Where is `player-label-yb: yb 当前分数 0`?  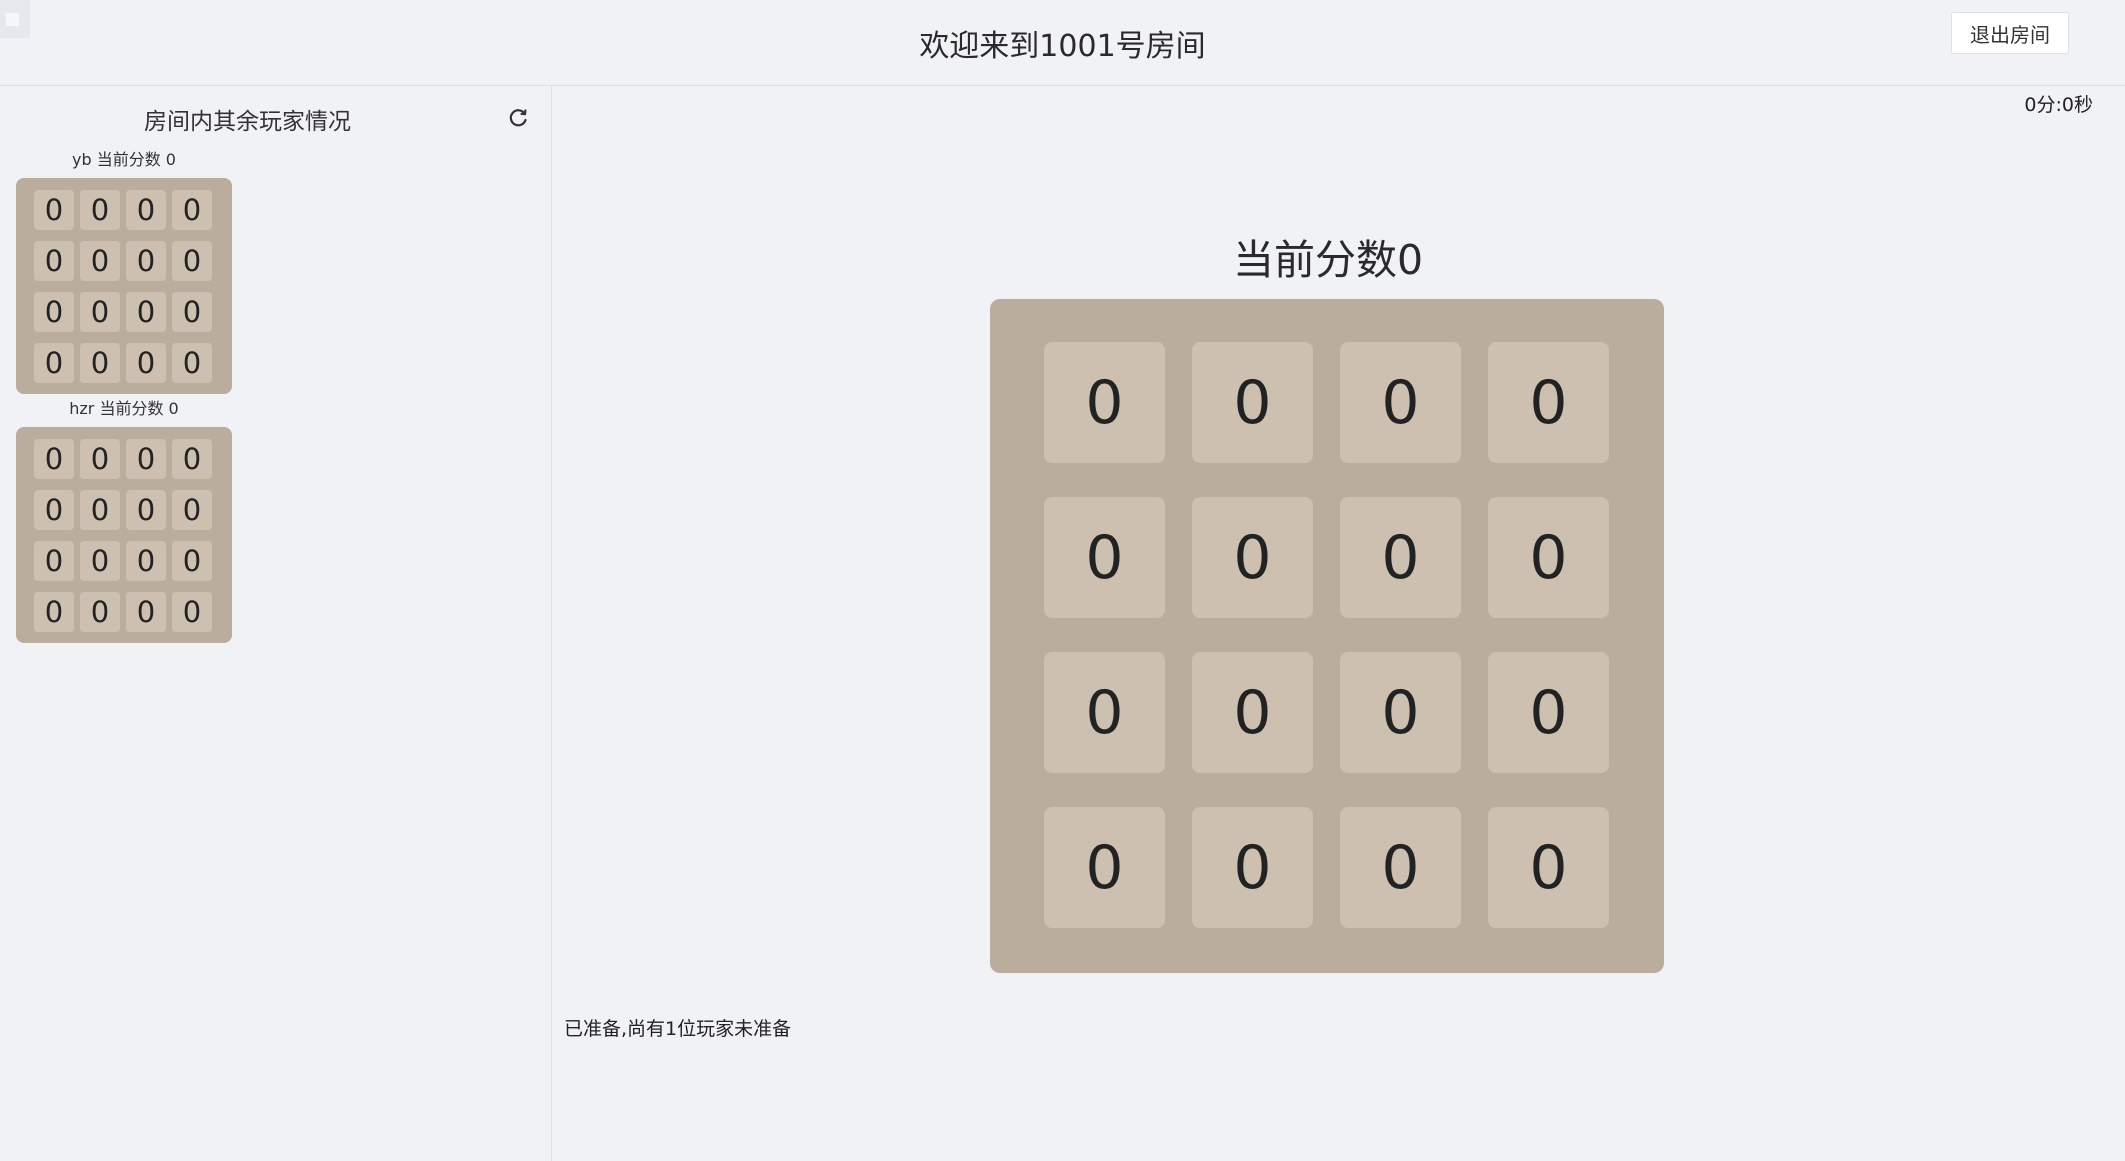 player-label-yb: yb 当前分数 0 is located at coordinates (124, 159).